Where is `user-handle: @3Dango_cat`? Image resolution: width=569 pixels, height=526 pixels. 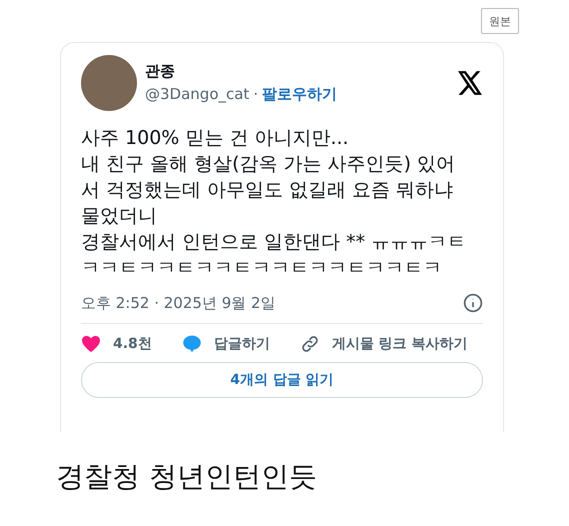
user-handle: @3Dango_cat is located at coordinates (197, 94).